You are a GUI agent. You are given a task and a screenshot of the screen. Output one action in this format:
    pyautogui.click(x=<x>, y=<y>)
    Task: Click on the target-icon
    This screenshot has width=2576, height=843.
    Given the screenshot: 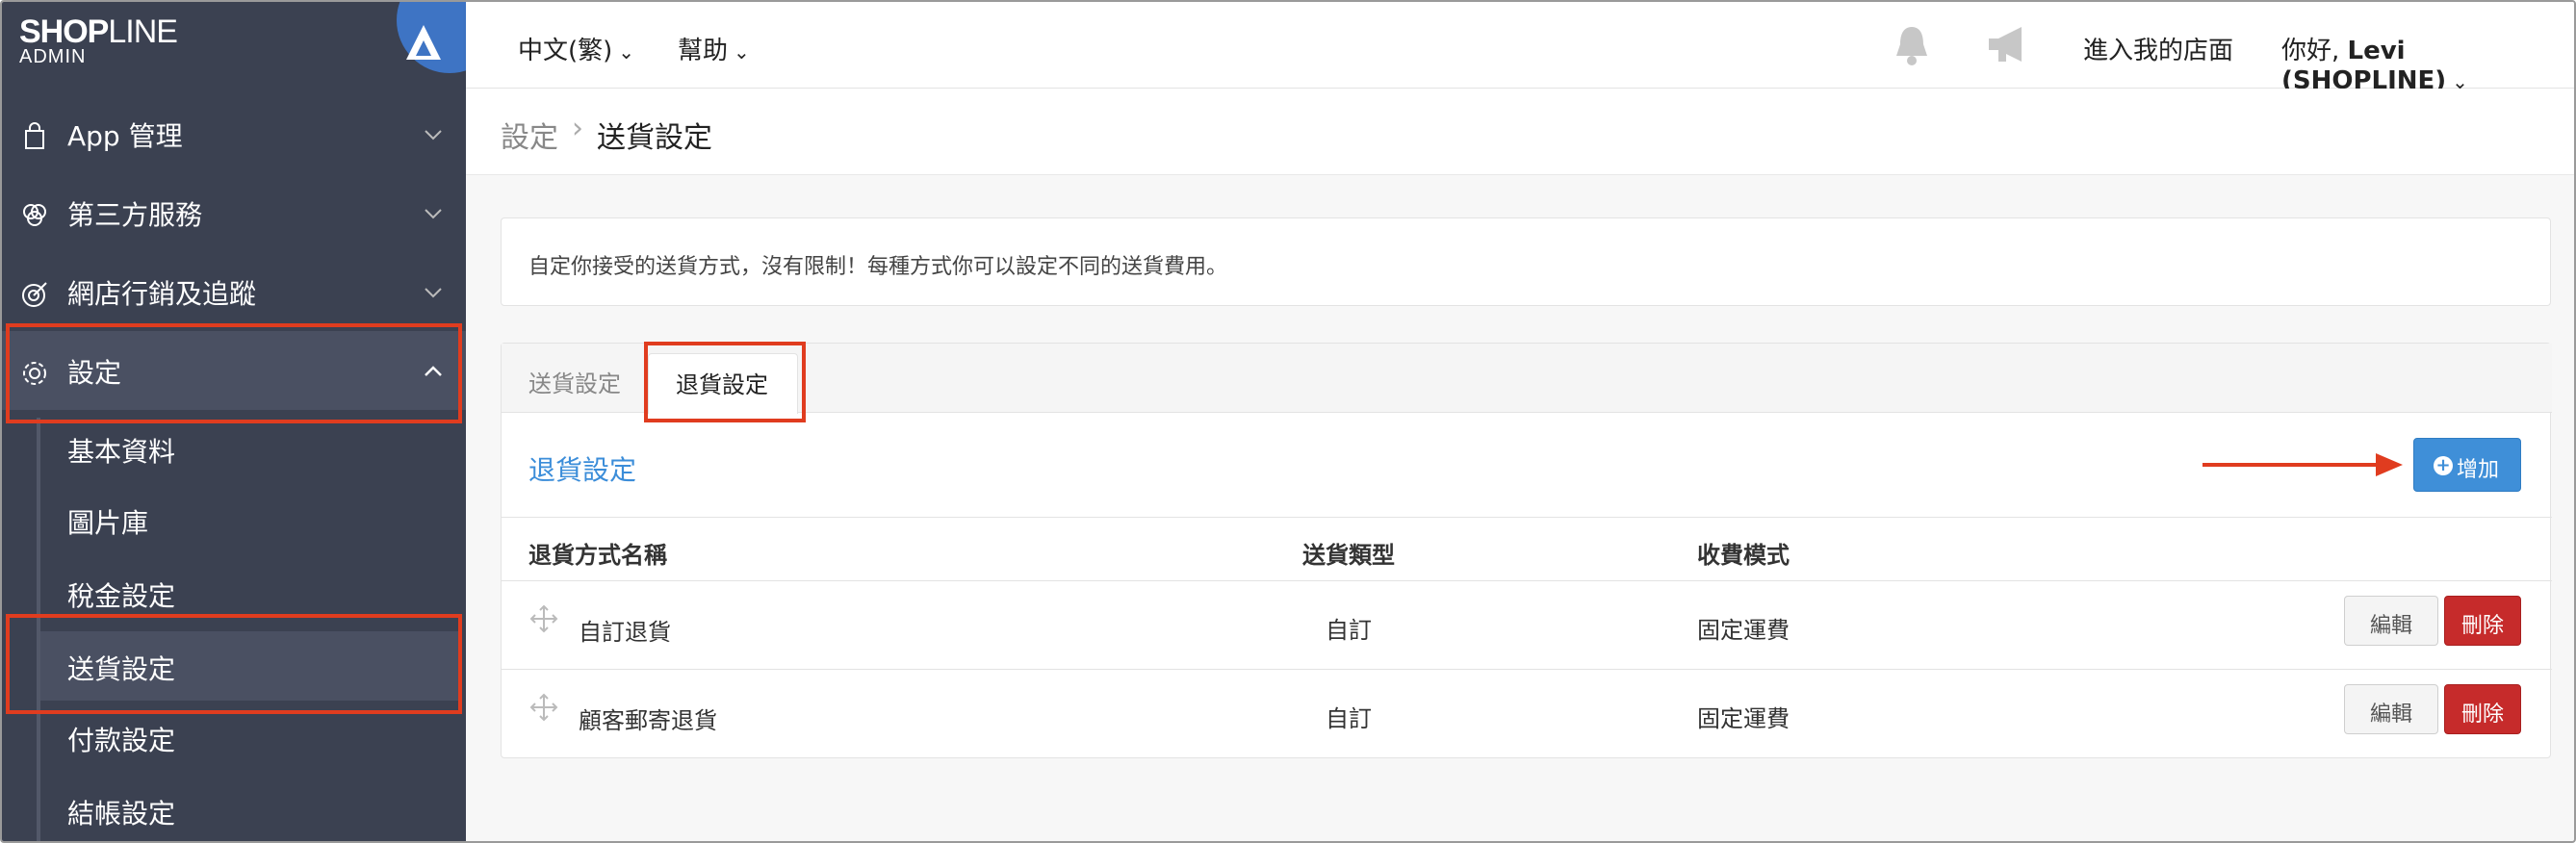 What is the action you would take?
    pyautogui.click(x=34, y=294)
    